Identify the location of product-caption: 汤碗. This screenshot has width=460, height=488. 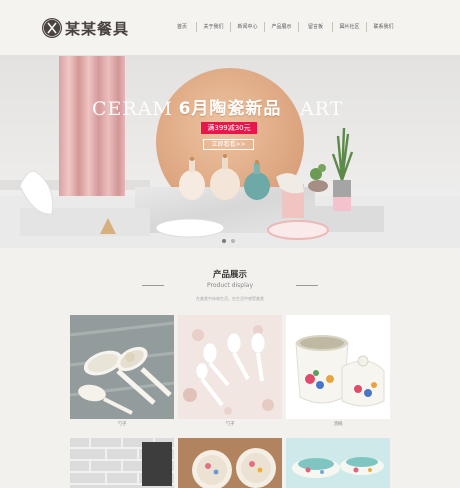
(338, 424).